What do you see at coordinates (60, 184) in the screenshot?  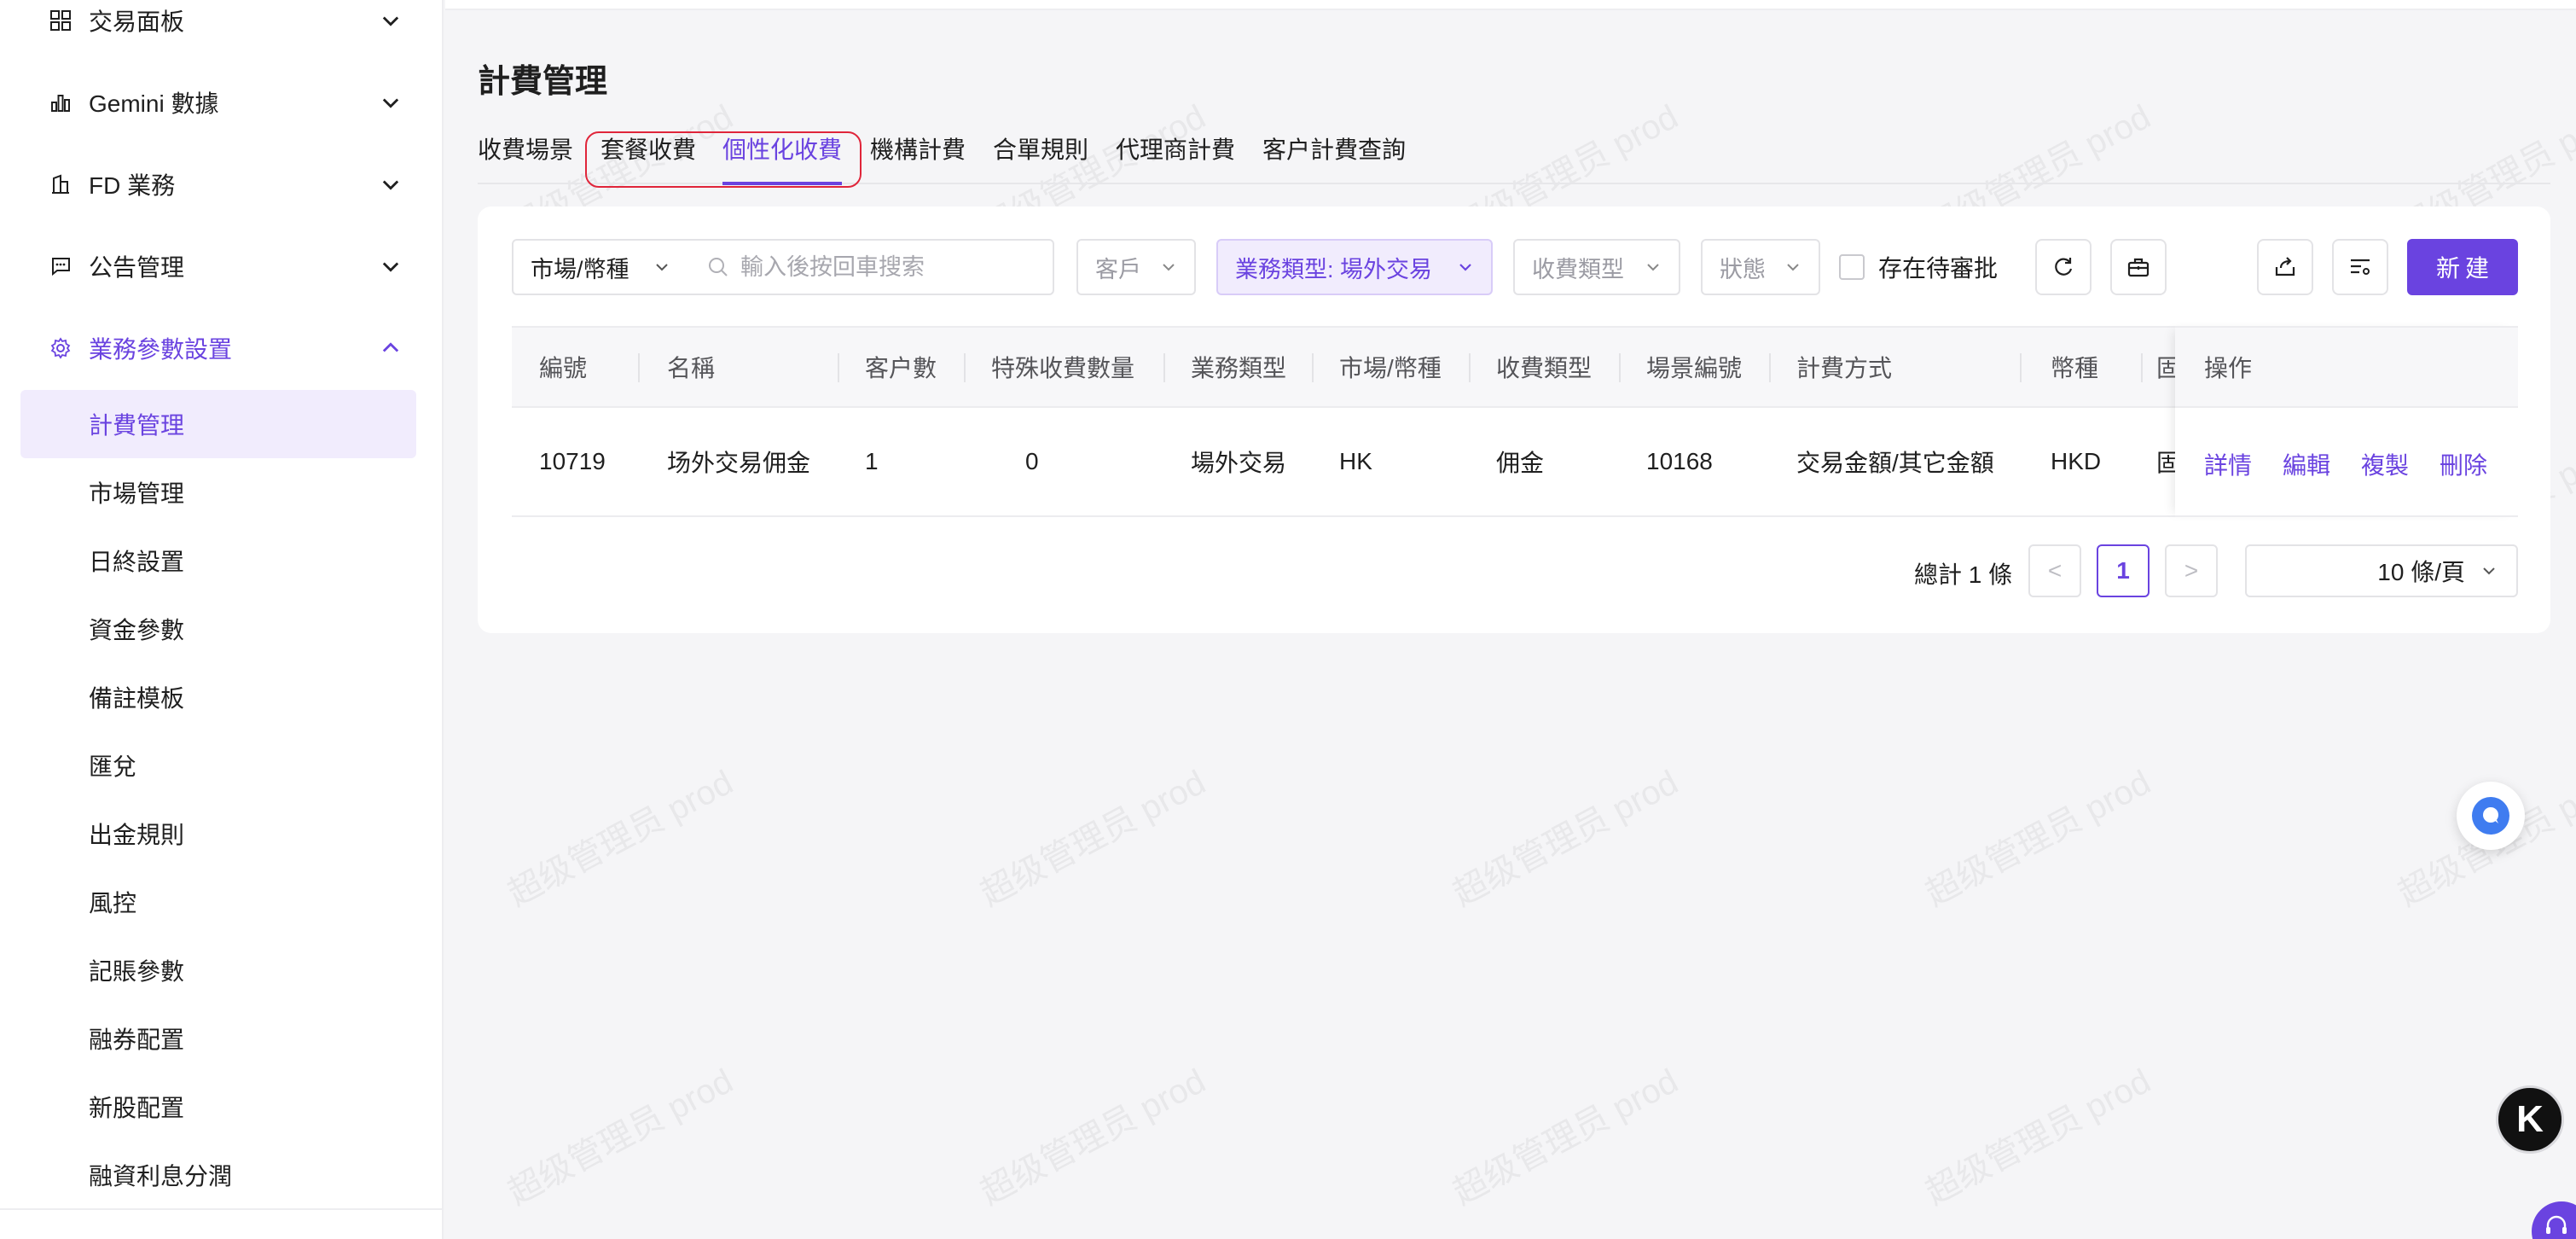 I see `bank-icon` at bounding box center [60, 184].